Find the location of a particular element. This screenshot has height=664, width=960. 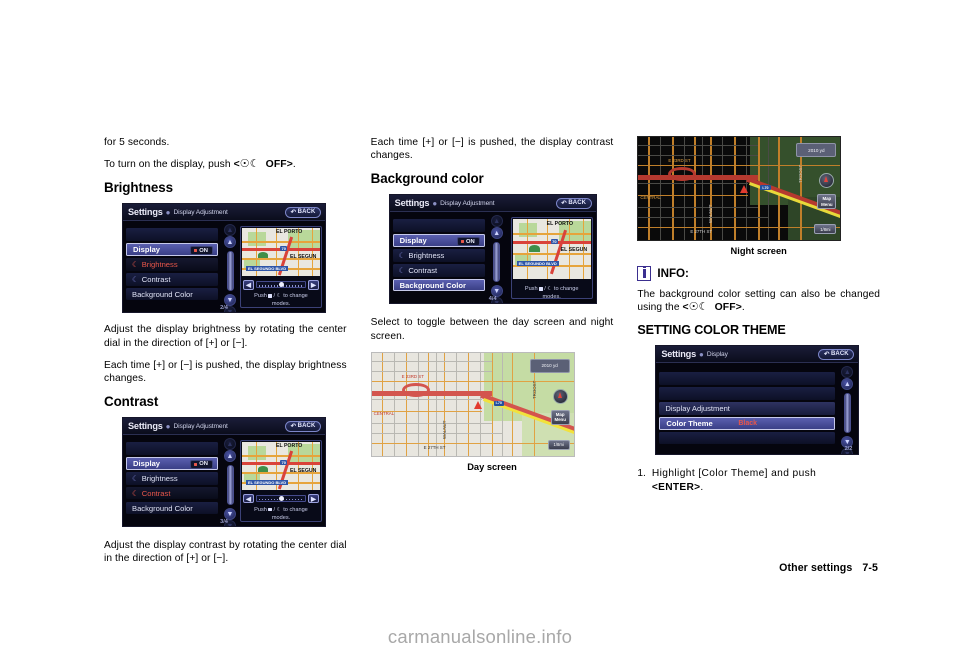

preview-contrast-slider: ◀ ▶ is located at coordinates (281, 498).